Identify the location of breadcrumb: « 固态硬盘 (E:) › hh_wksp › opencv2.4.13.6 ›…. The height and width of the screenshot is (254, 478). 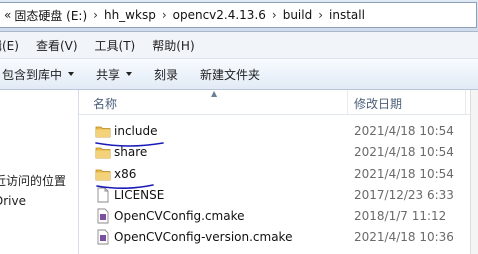
(238, 15).